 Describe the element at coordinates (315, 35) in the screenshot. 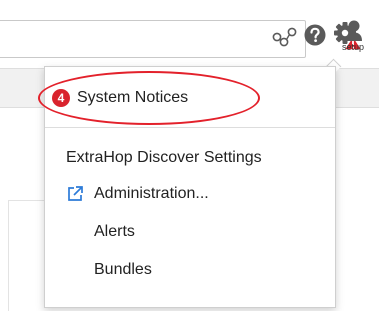

I see `help-icon` at that location.